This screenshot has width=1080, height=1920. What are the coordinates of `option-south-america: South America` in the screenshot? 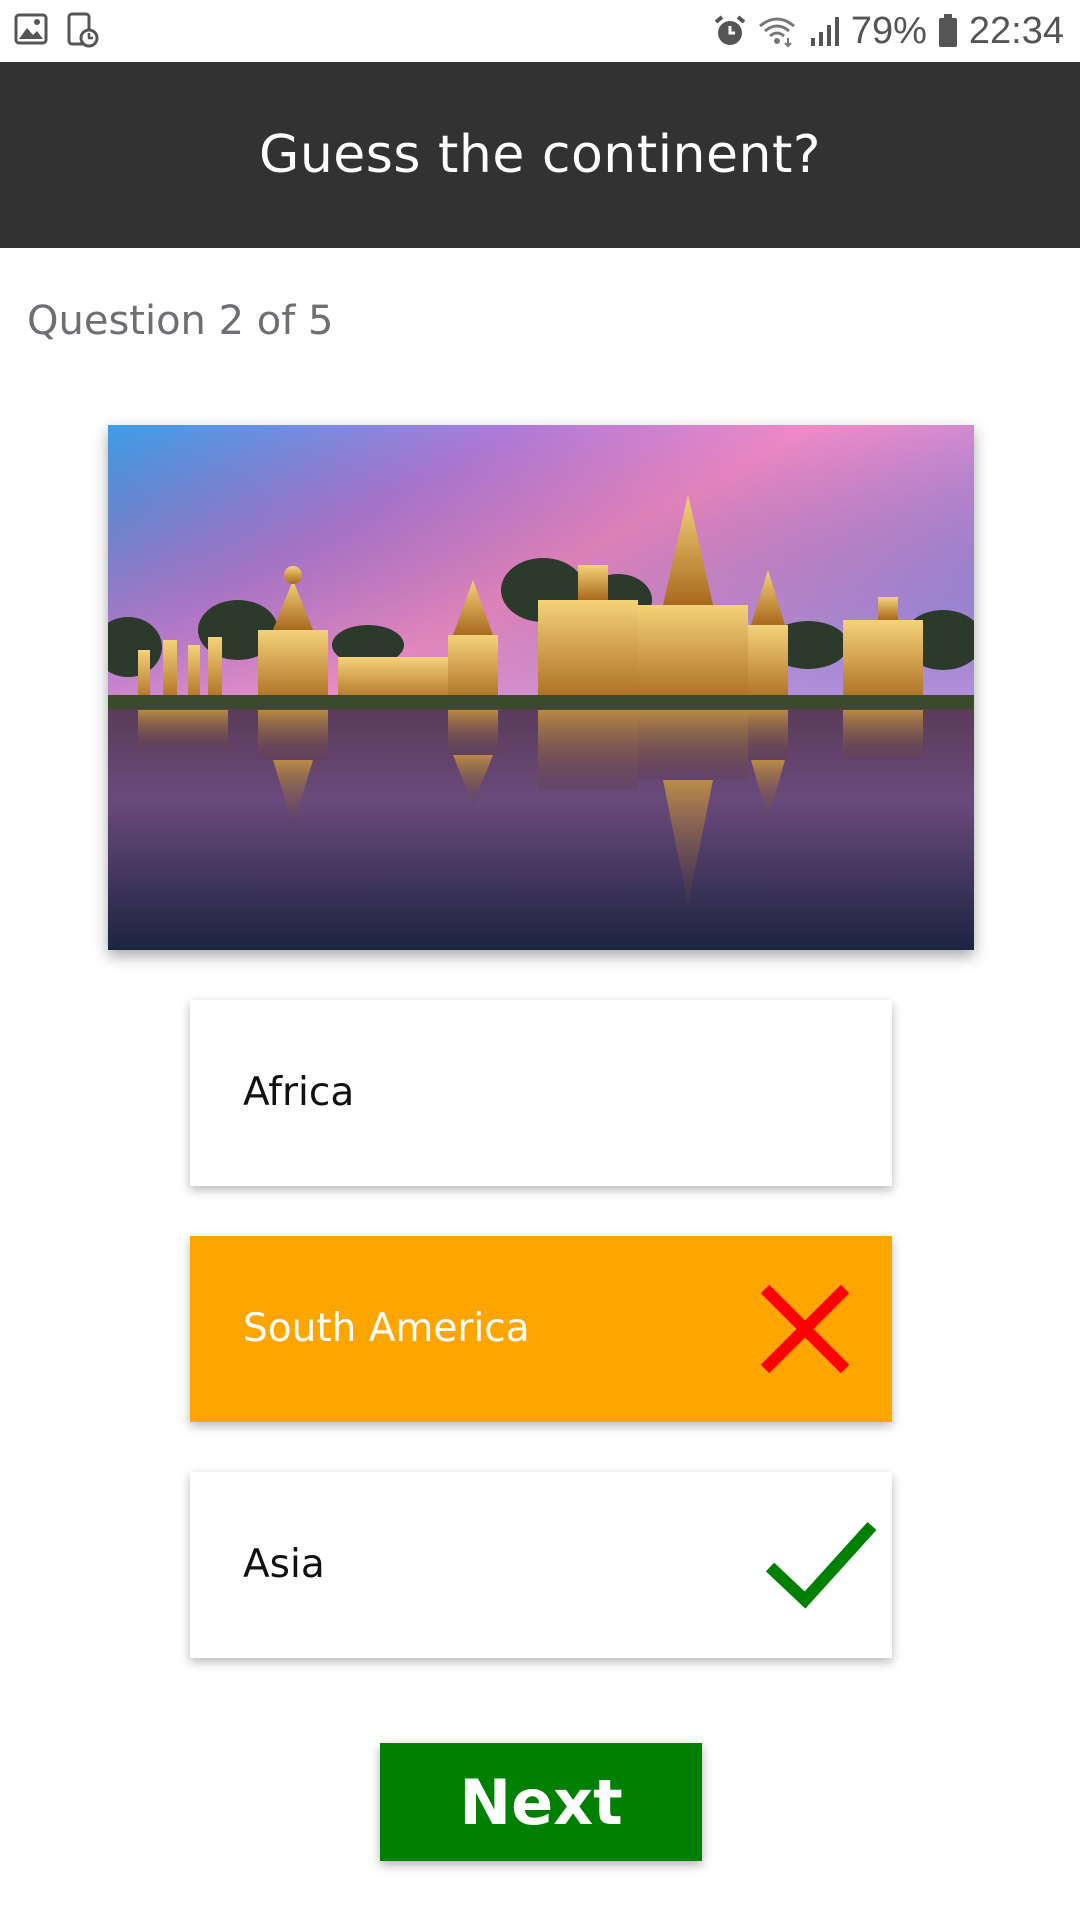 It's located at (541, 1329).